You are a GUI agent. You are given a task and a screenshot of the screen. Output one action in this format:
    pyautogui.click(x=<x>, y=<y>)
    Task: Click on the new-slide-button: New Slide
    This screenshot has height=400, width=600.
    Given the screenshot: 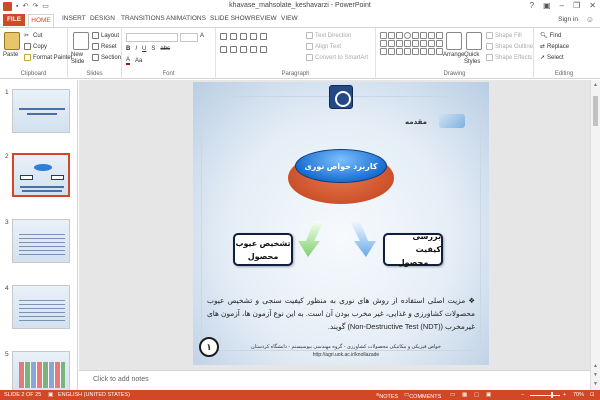 What is the action you would take?
    pyautogui.click(x=81, y=59)
    